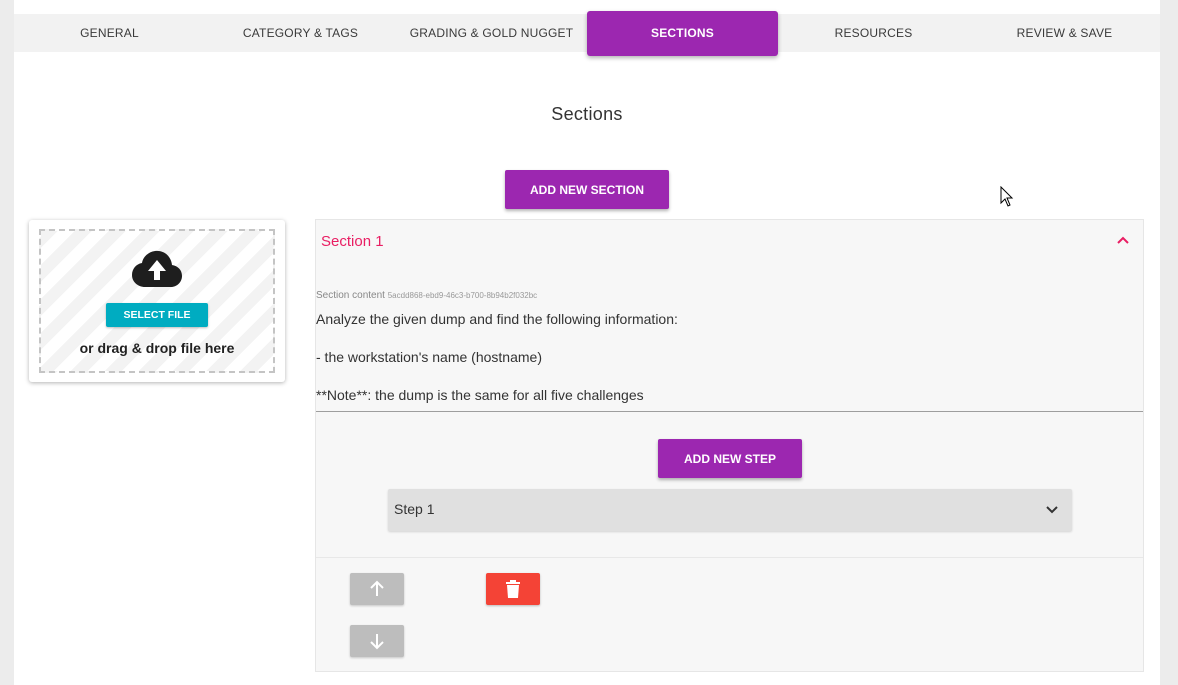  I want to click on cloud-upload-icon, so click(157, 268).